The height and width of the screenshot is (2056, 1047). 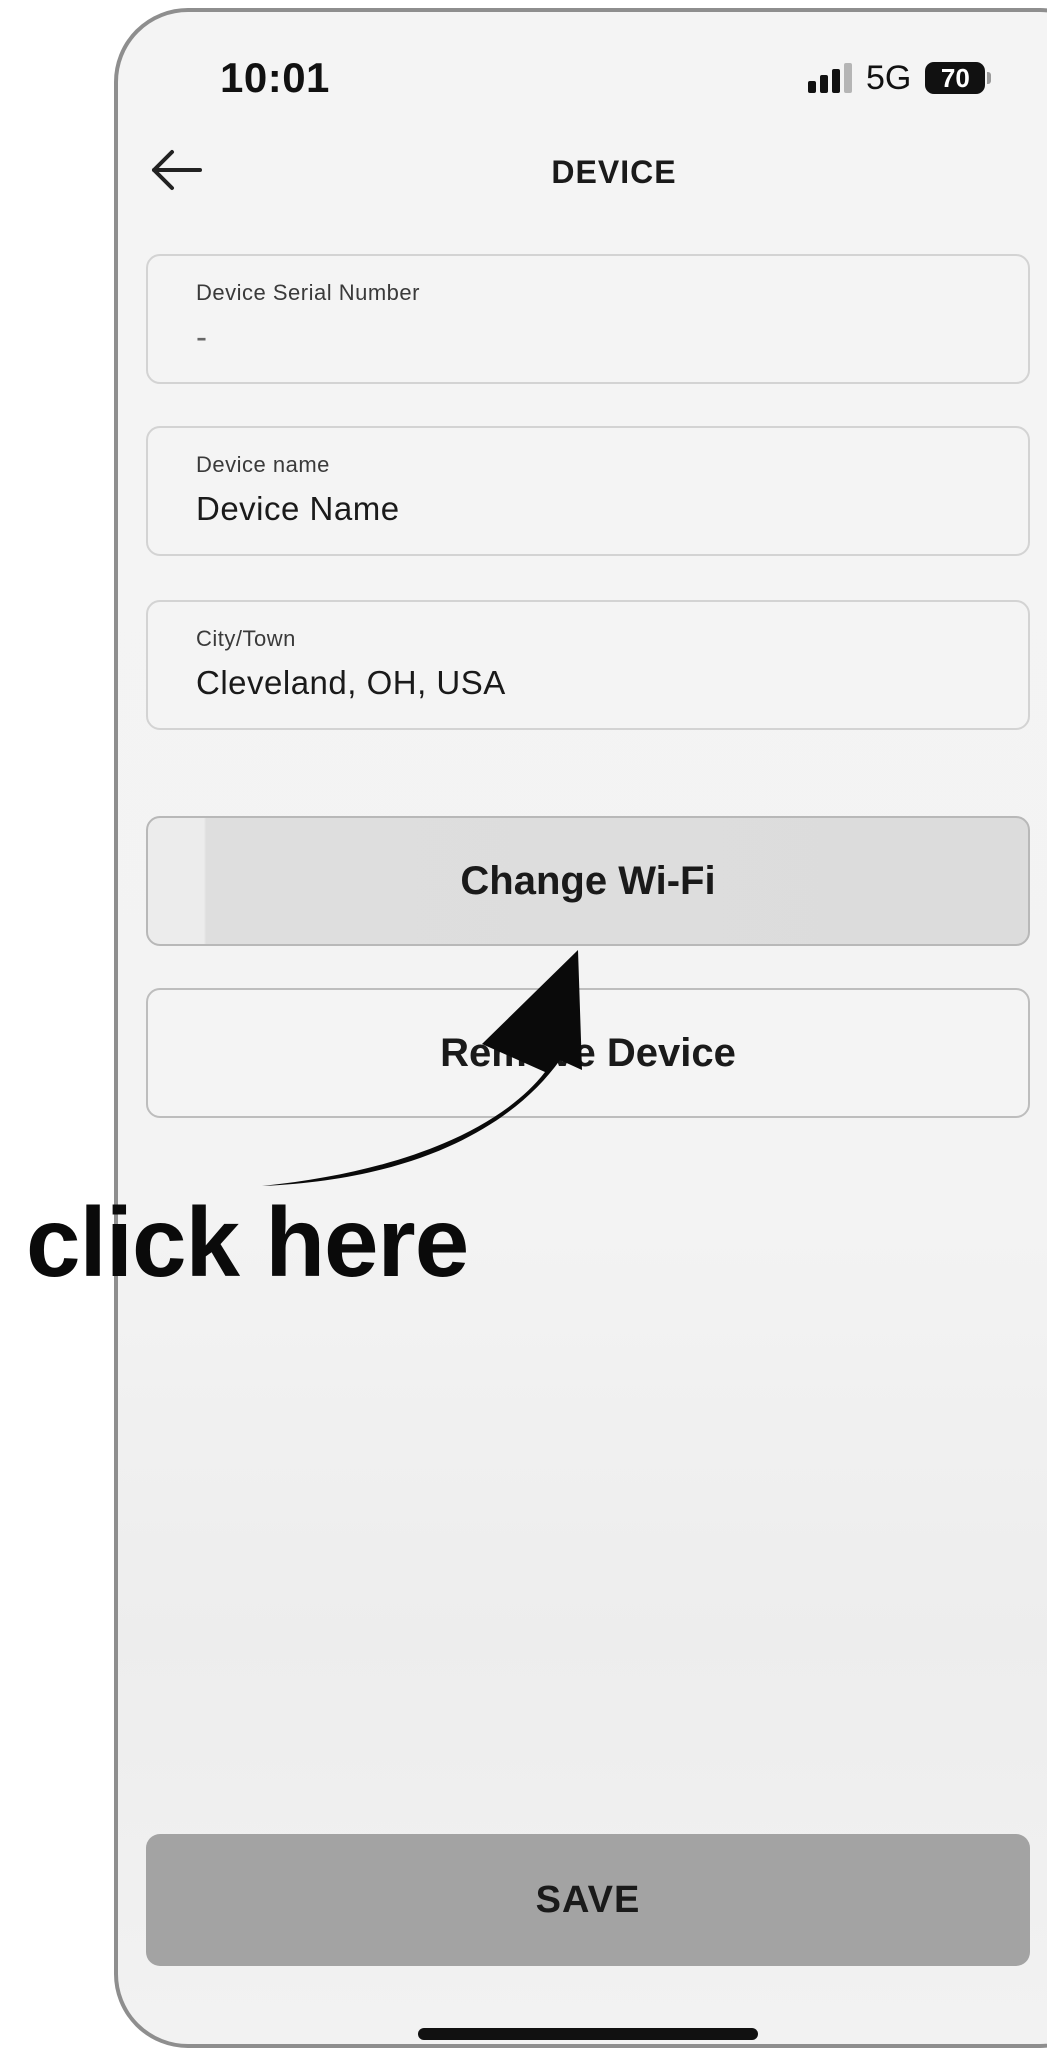 What do you see at coordinates (889, 77) in the screenshot?
I see `network-type: 5G` at bounding box center [889, 77].